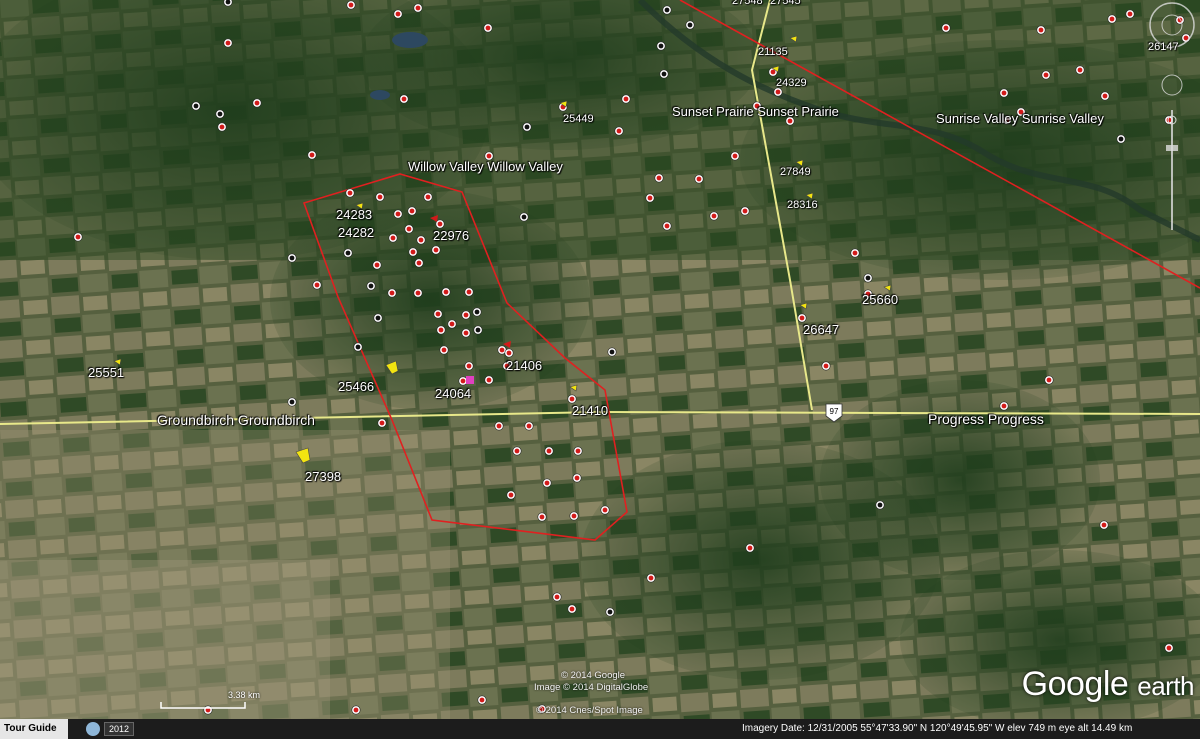 This screenshot has width=1200, height=739. Describe the element at coordinates (453, 393) in the screenshot. I see `well-label: 24064` at that location.